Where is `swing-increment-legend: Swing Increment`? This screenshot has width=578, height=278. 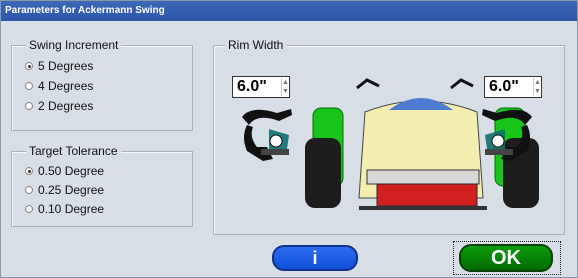
swing-increment-legend: Swing Increment is located at coordinates (74, 45).